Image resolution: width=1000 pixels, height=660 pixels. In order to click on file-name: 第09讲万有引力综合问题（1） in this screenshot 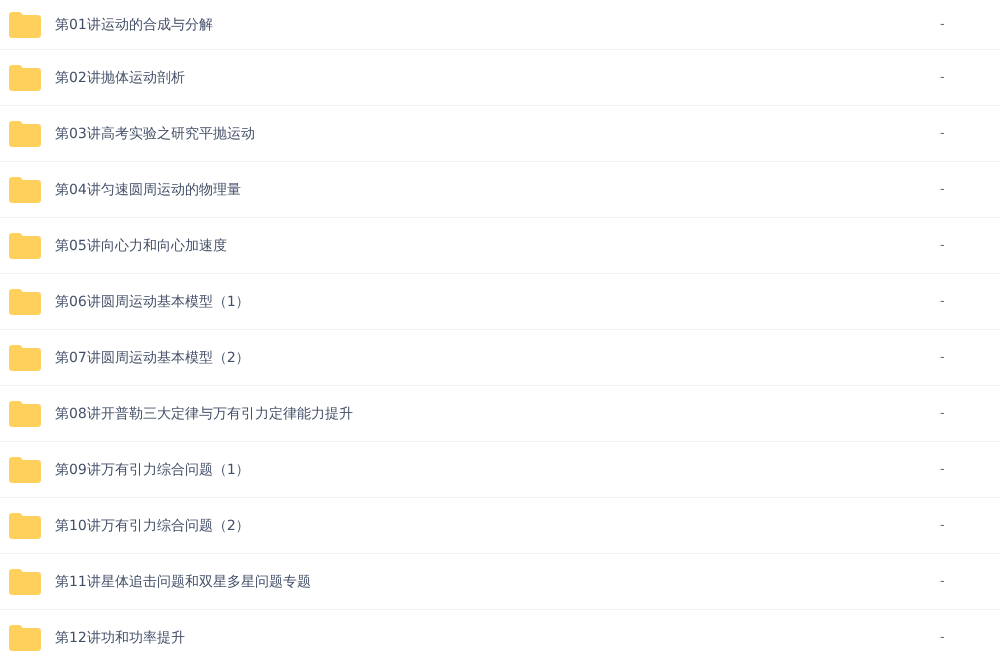, I will do `click(497, 469)`.